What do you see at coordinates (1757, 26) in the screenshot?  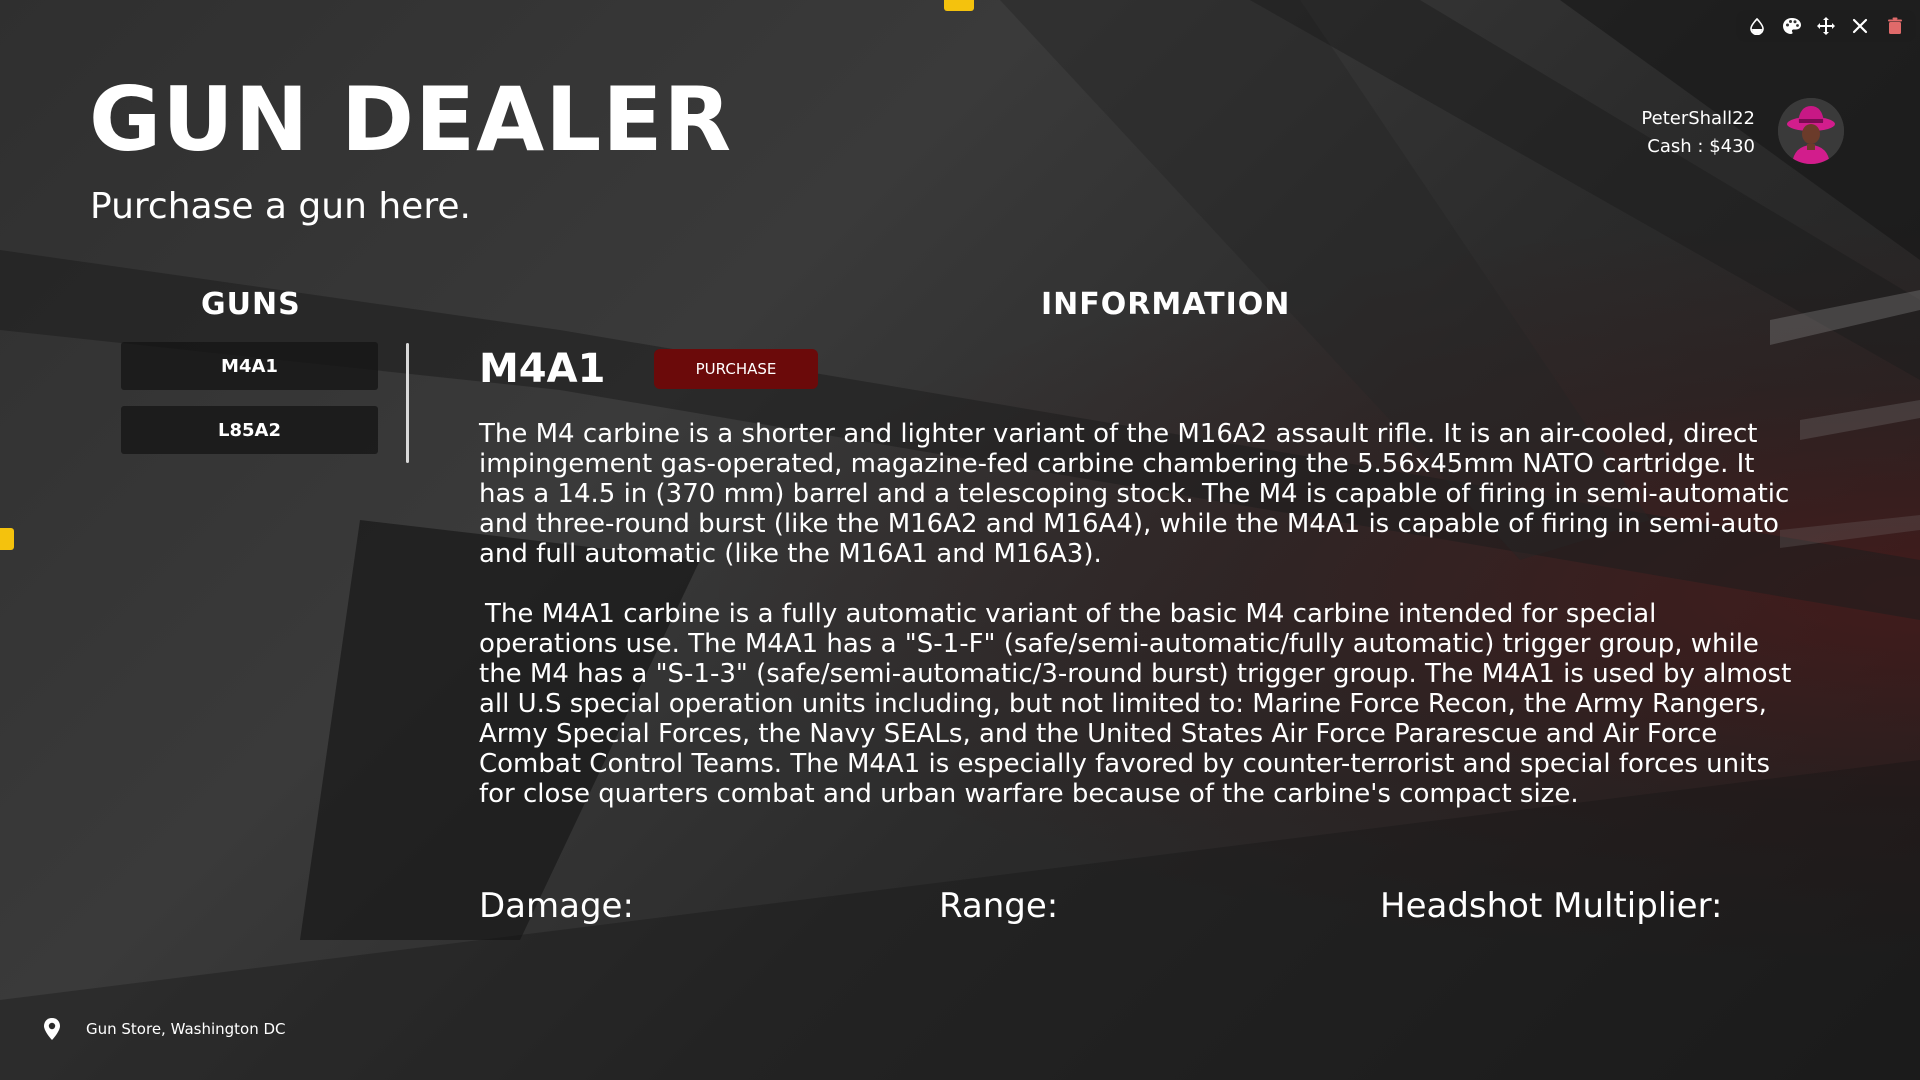 I see `drop-icon` at bounding box center [1757, 26].